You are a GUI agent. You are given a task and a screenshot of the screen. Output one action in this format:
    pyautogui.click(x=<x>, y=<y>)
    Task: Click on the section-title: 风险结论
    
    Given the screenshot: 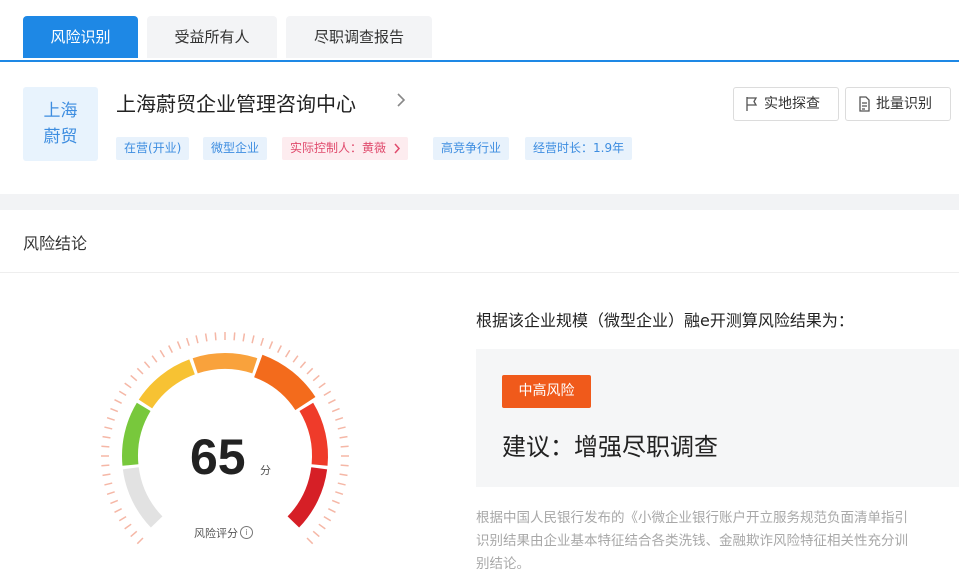 What is the action you would take?
    pyautogui.click(x=55, y=243)
    